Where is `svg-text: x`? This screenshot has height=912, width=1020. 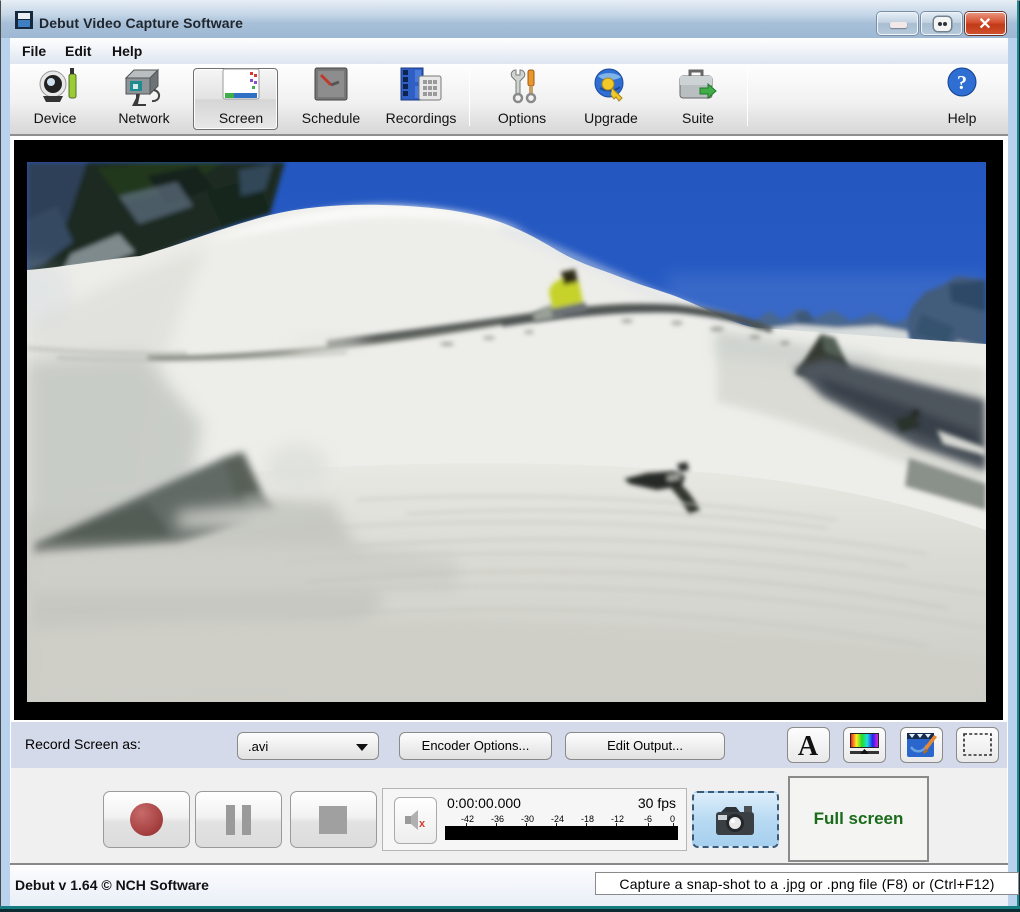
svg-text: x is located at coordinates (422, 824).